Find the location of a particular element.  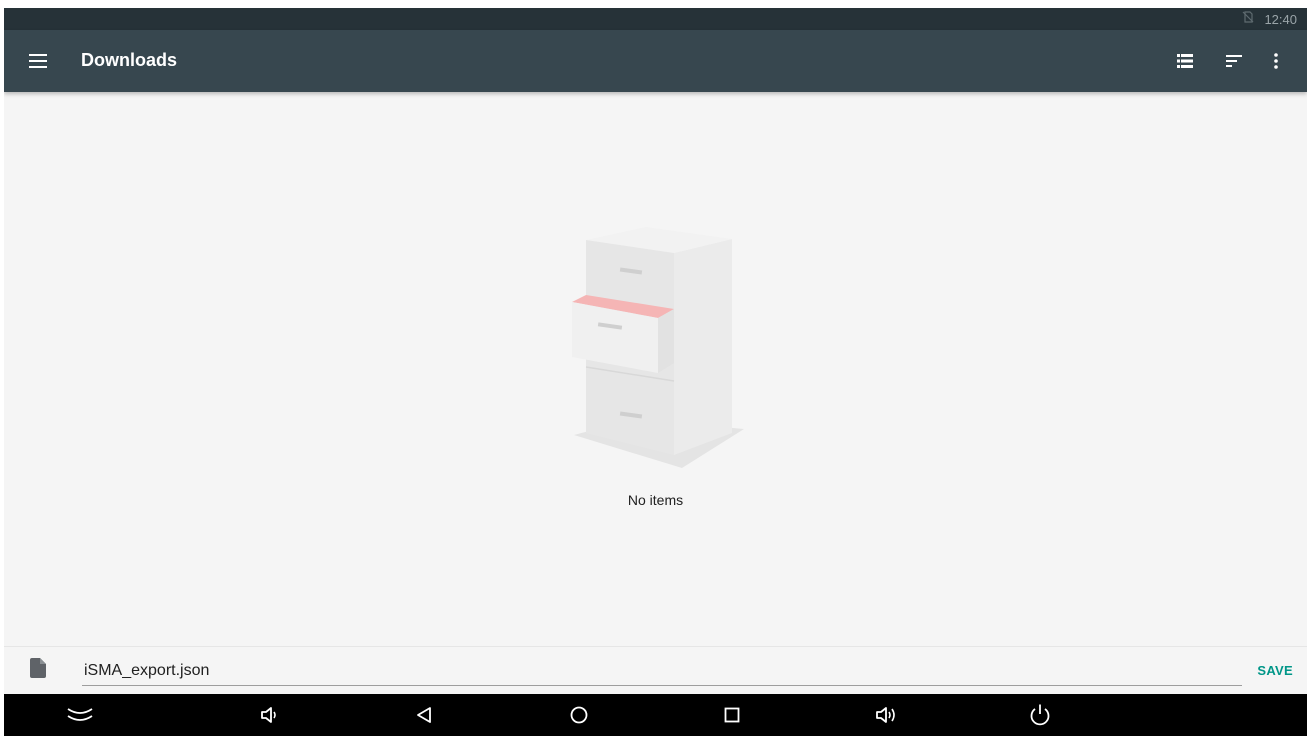

view-toggle-button is located at coordinates (1185, 61).